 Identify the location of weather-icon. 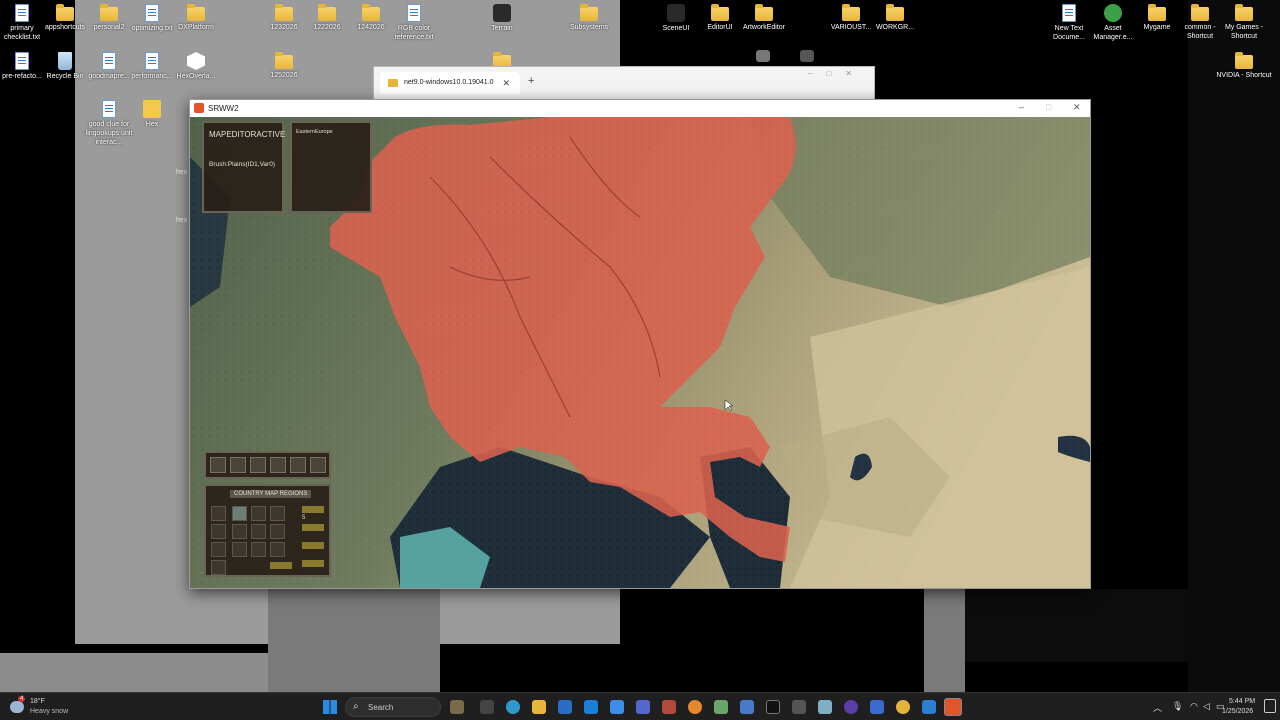
(17, 707).